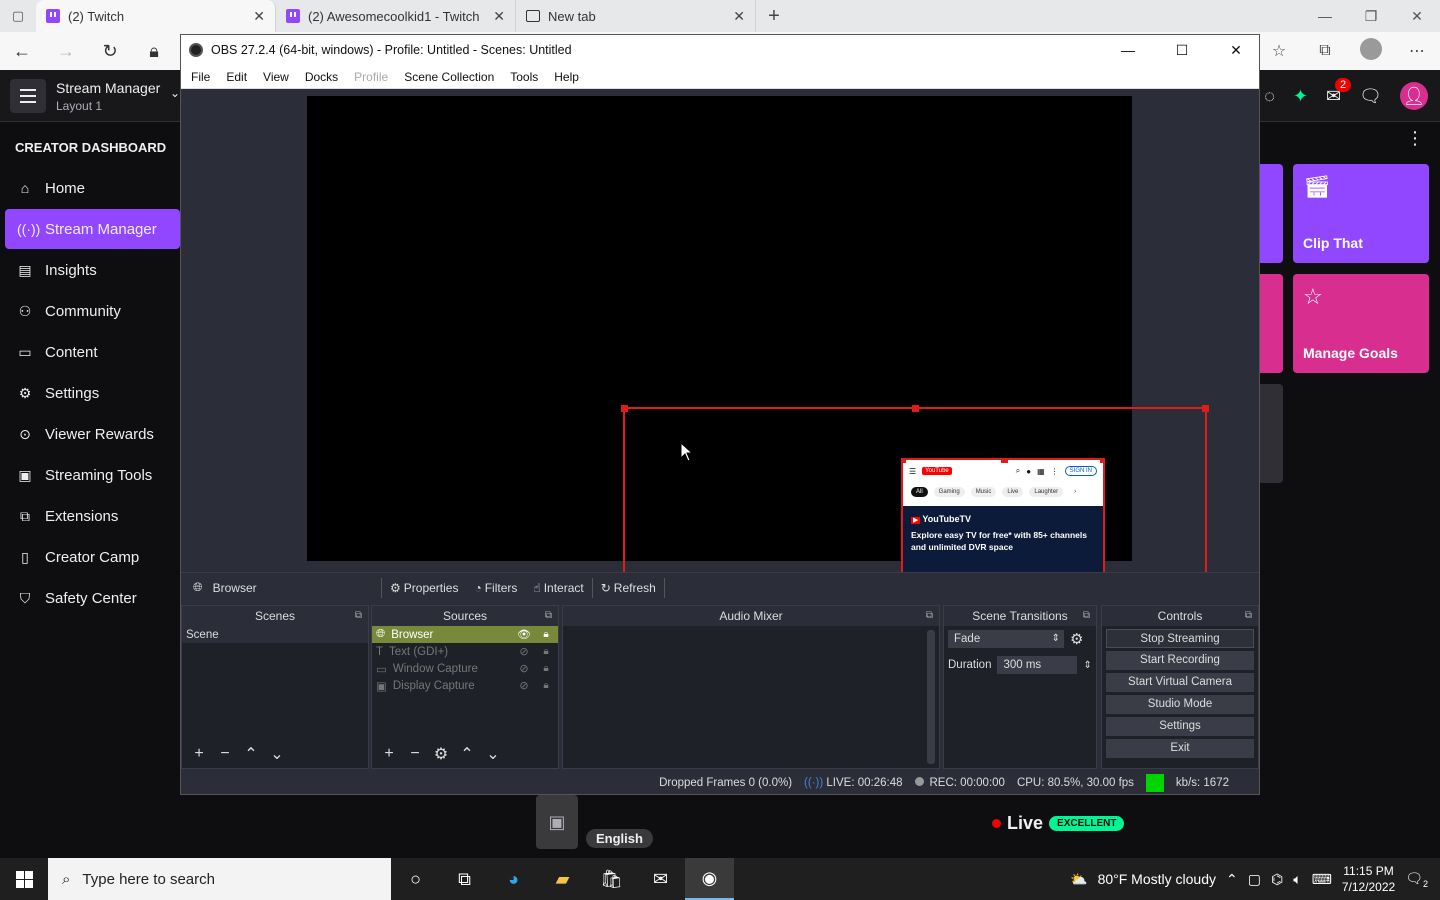 This screenshot has width=1440, height=900. I want to click on browser-tab-new-tab: New tab ✕, so click(636, 16).